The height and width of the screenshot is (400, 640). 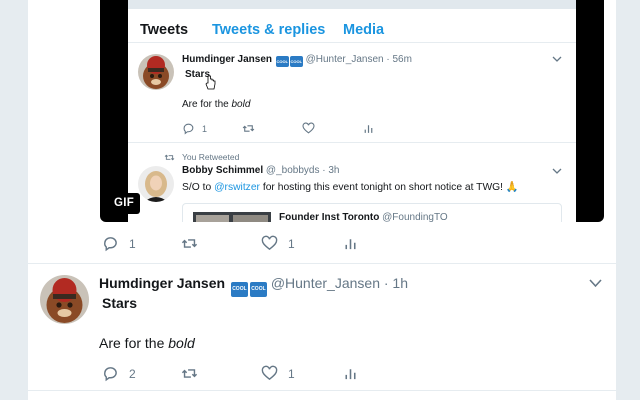 What do you see at coordinates (237, 187) in the screenshot?
I see `mention-link: @rswitzer` at bounding box center [237, 187].